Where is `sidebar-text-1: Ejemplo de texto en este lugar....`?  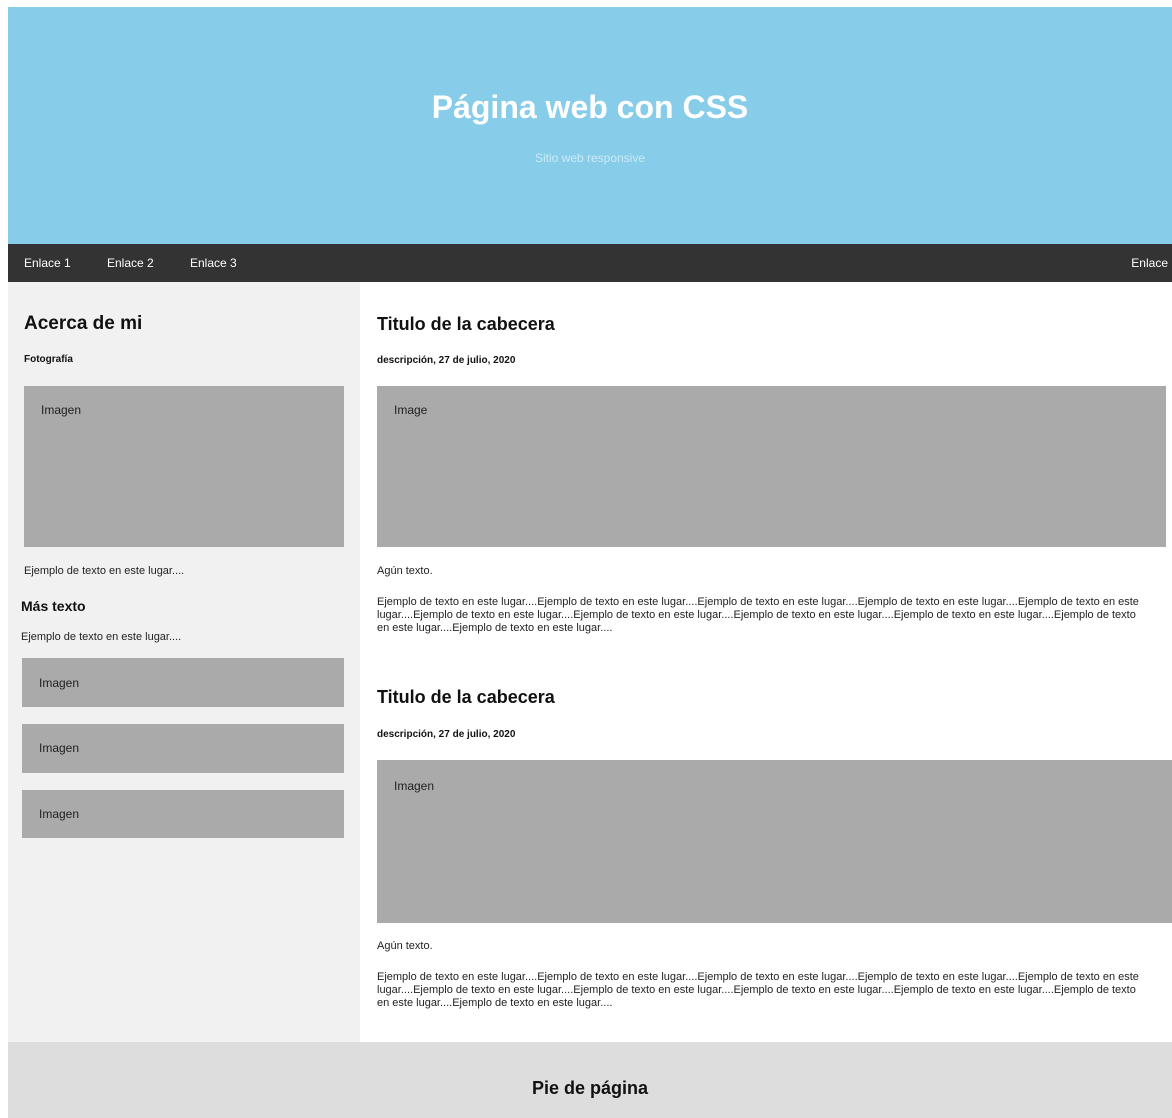
sidebar-text-1: Ejemplo de texto en este lugar.... is located at coordinates (104, 571).